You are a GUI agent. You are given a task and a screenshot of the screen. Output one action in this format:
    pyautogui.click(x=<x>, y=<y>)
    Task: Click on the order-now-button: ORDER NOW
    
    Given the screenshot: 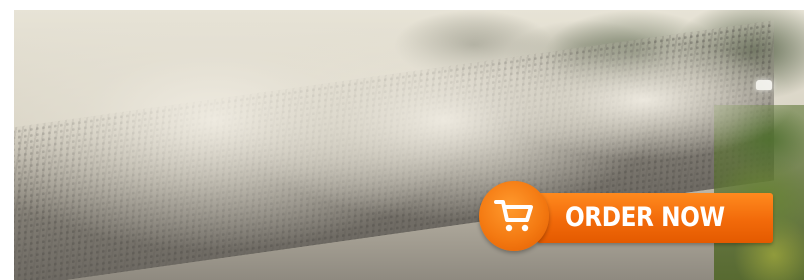 What is the action you would take?
    pyautogui.click(x=628, y=217)
    